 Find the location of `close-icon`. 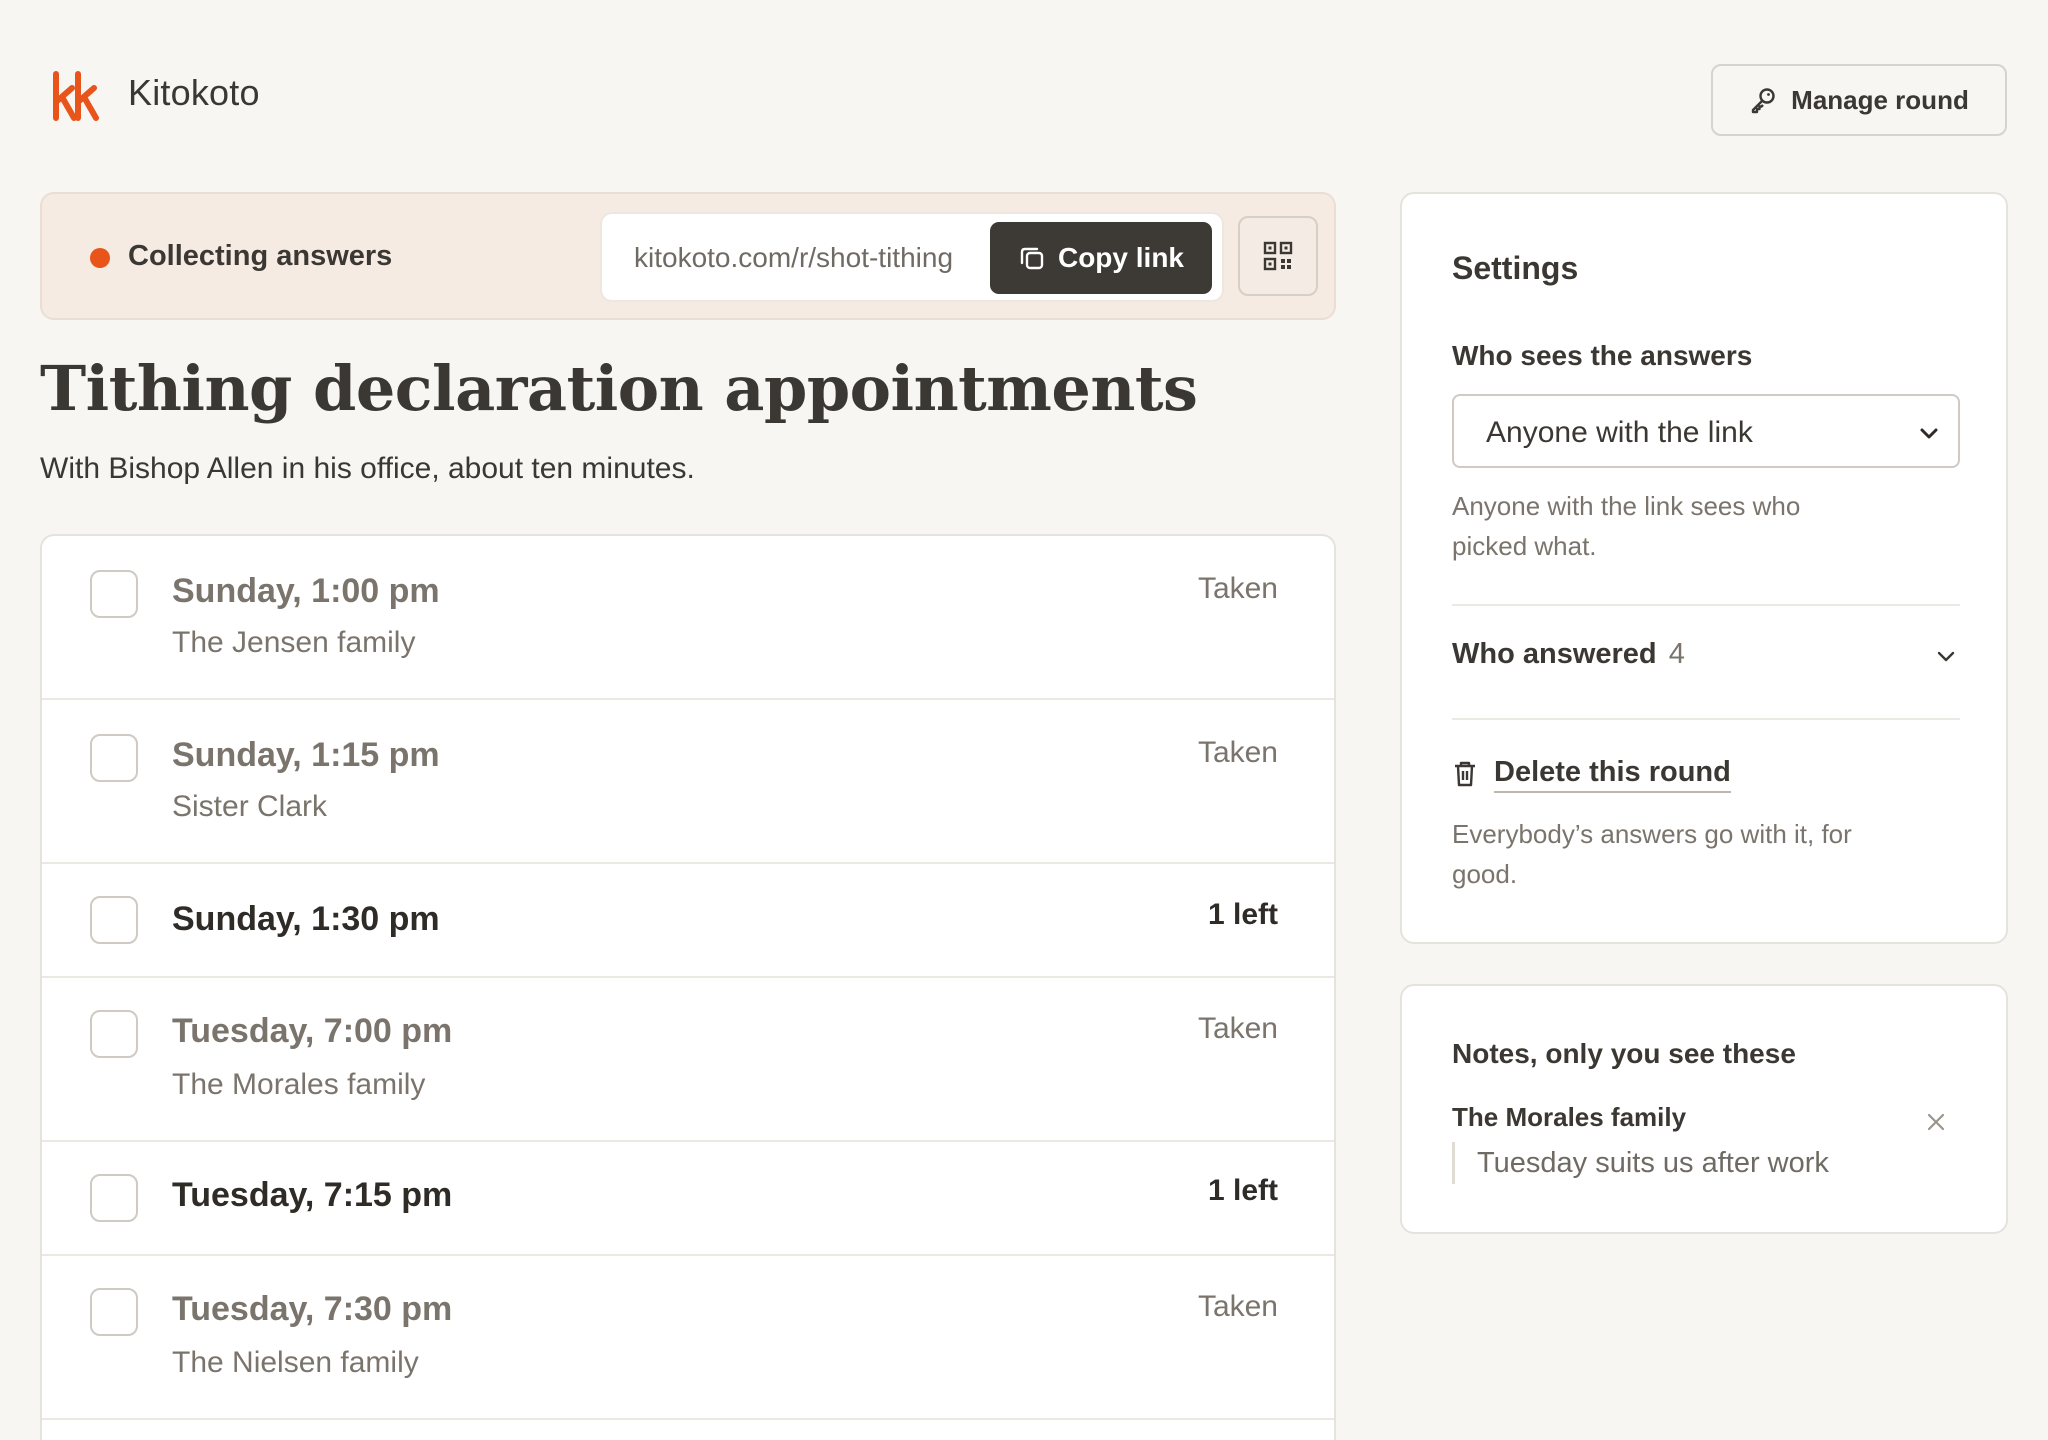

close-icon is located at coordinates (1936, 1122).